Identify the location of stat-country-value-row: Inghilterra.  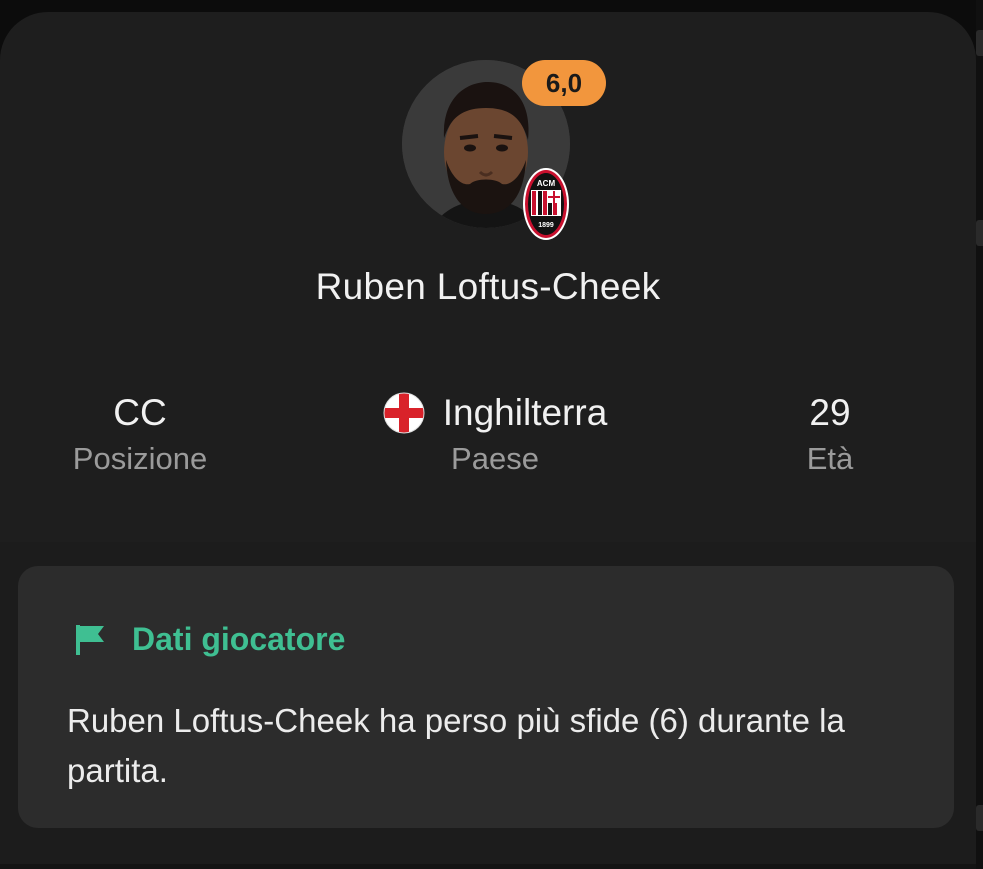
(495, 413).